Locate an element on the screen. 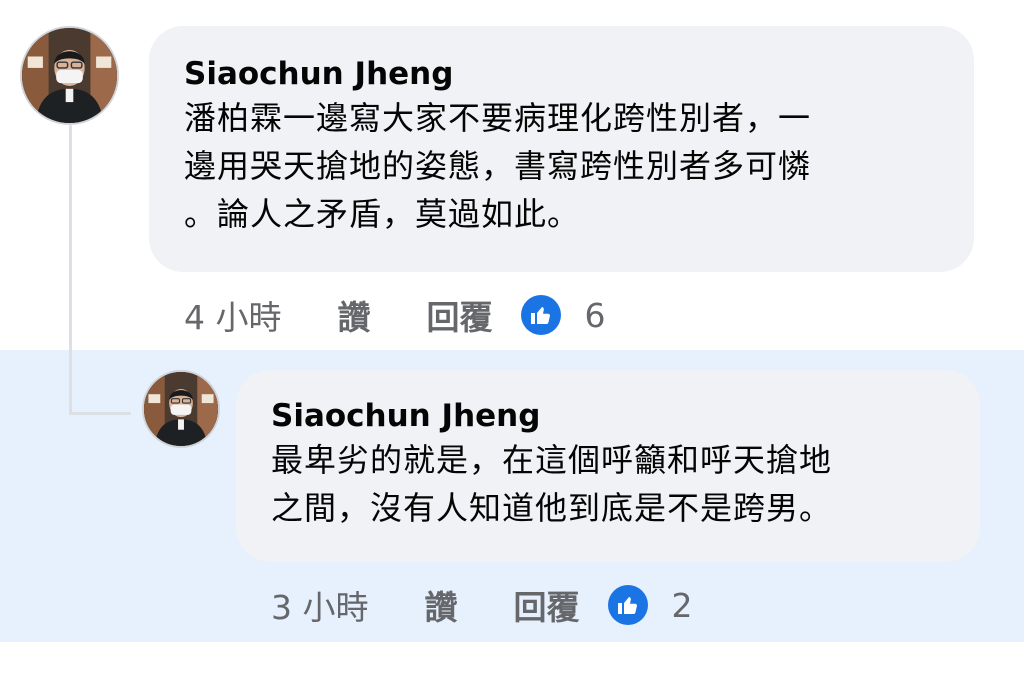 This screenshot has height=686, width=1024. reply-actions: 3 小時 讚 回覆 2 is located at coordinates (482, 605).